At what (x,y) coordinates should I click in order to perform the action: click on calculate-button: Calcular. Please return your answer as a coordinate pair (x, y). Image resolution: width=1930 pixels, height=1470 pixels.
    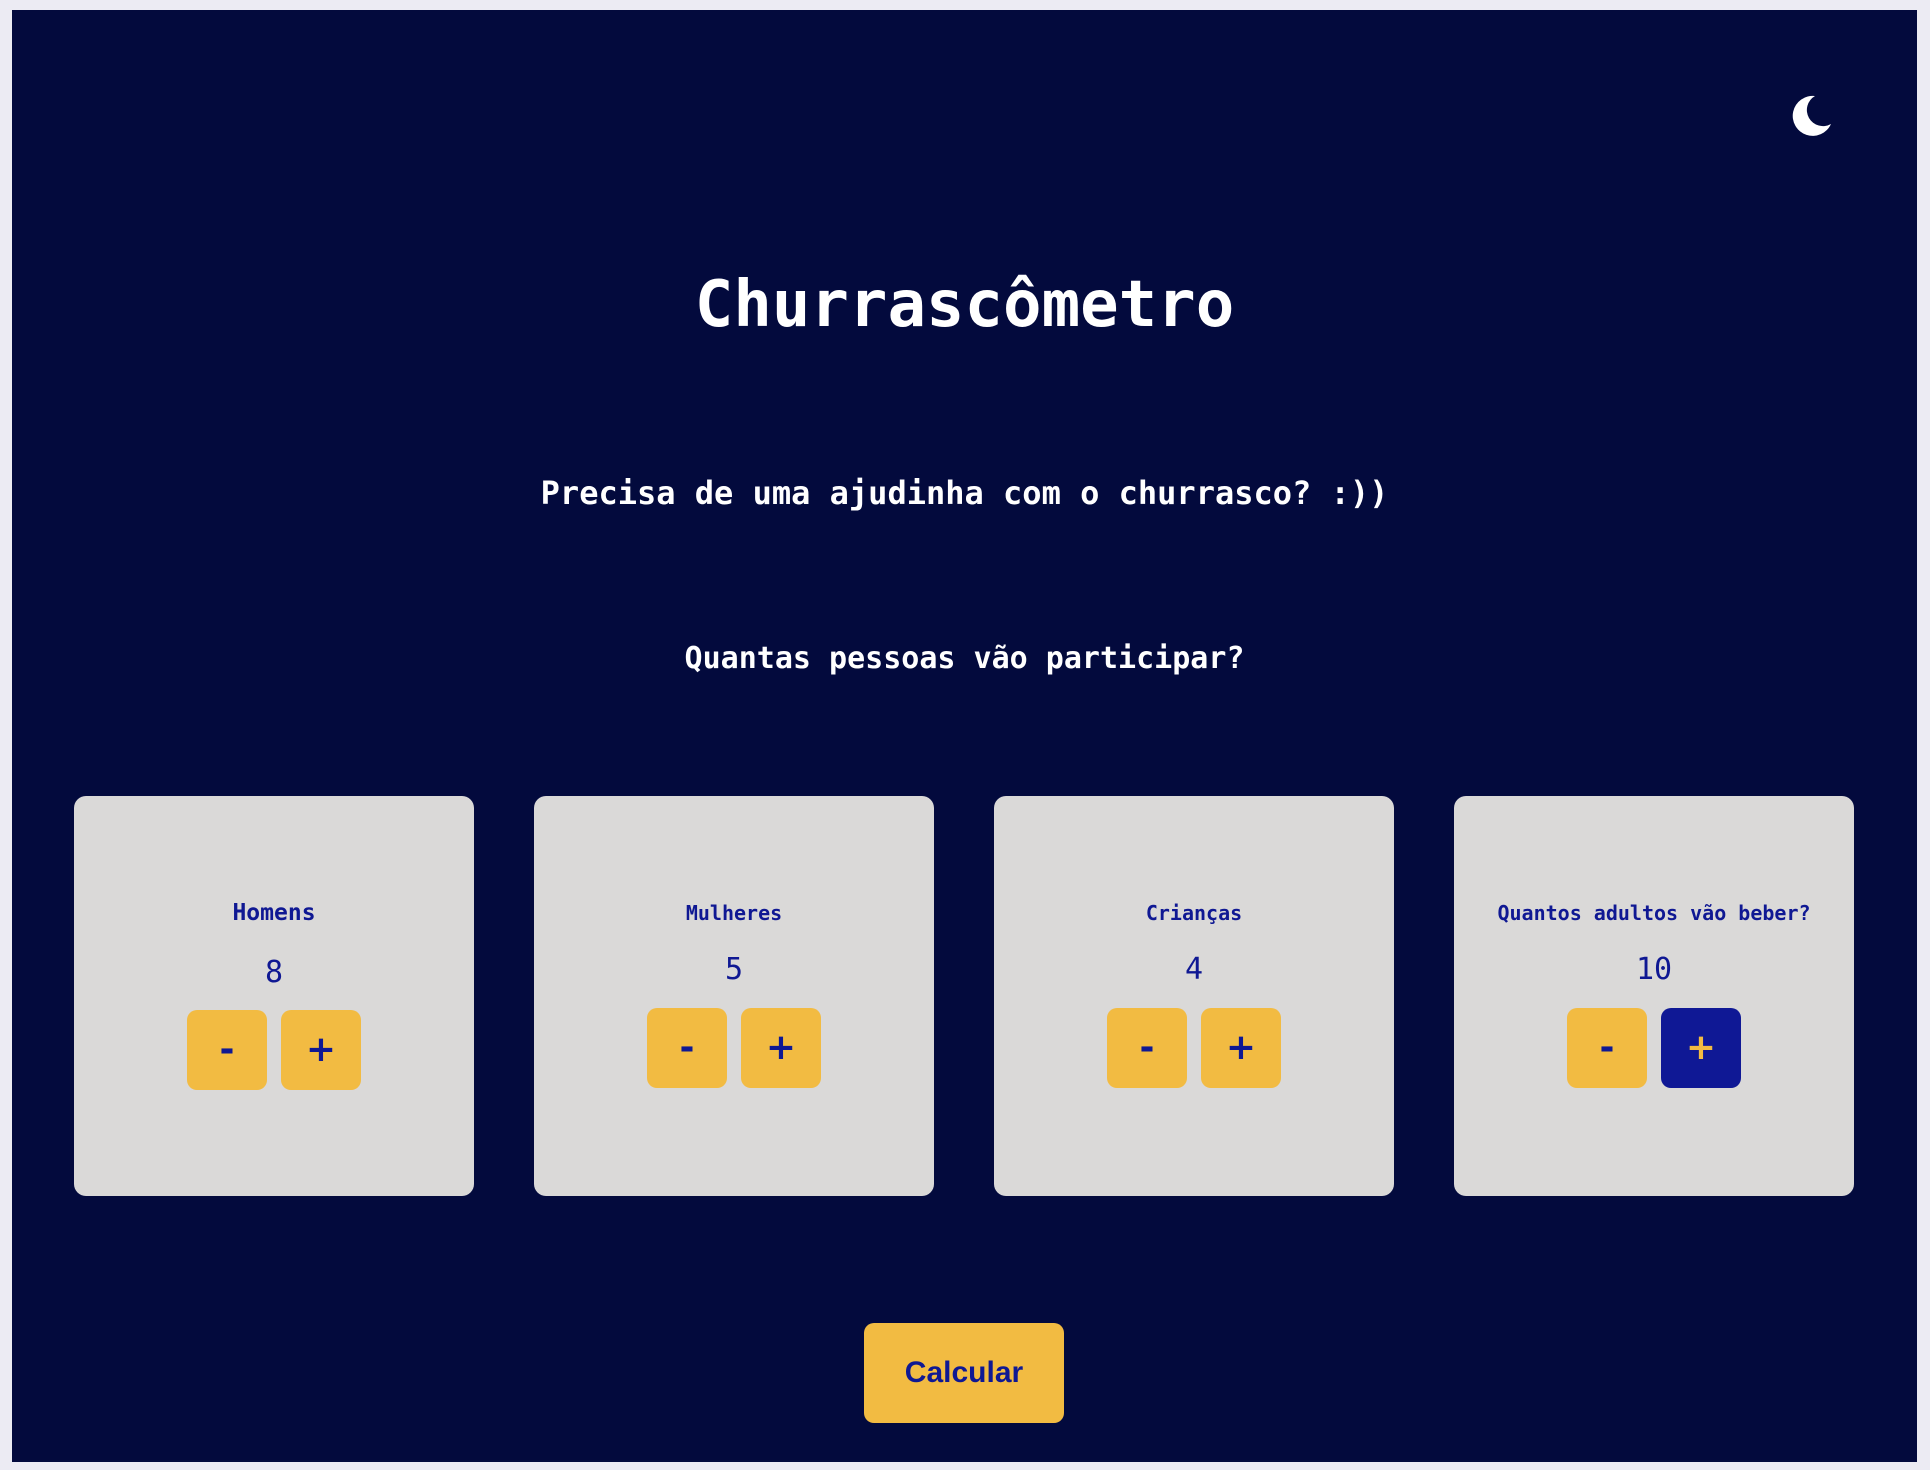
    Looking at the image, I should click on (964, 1373).